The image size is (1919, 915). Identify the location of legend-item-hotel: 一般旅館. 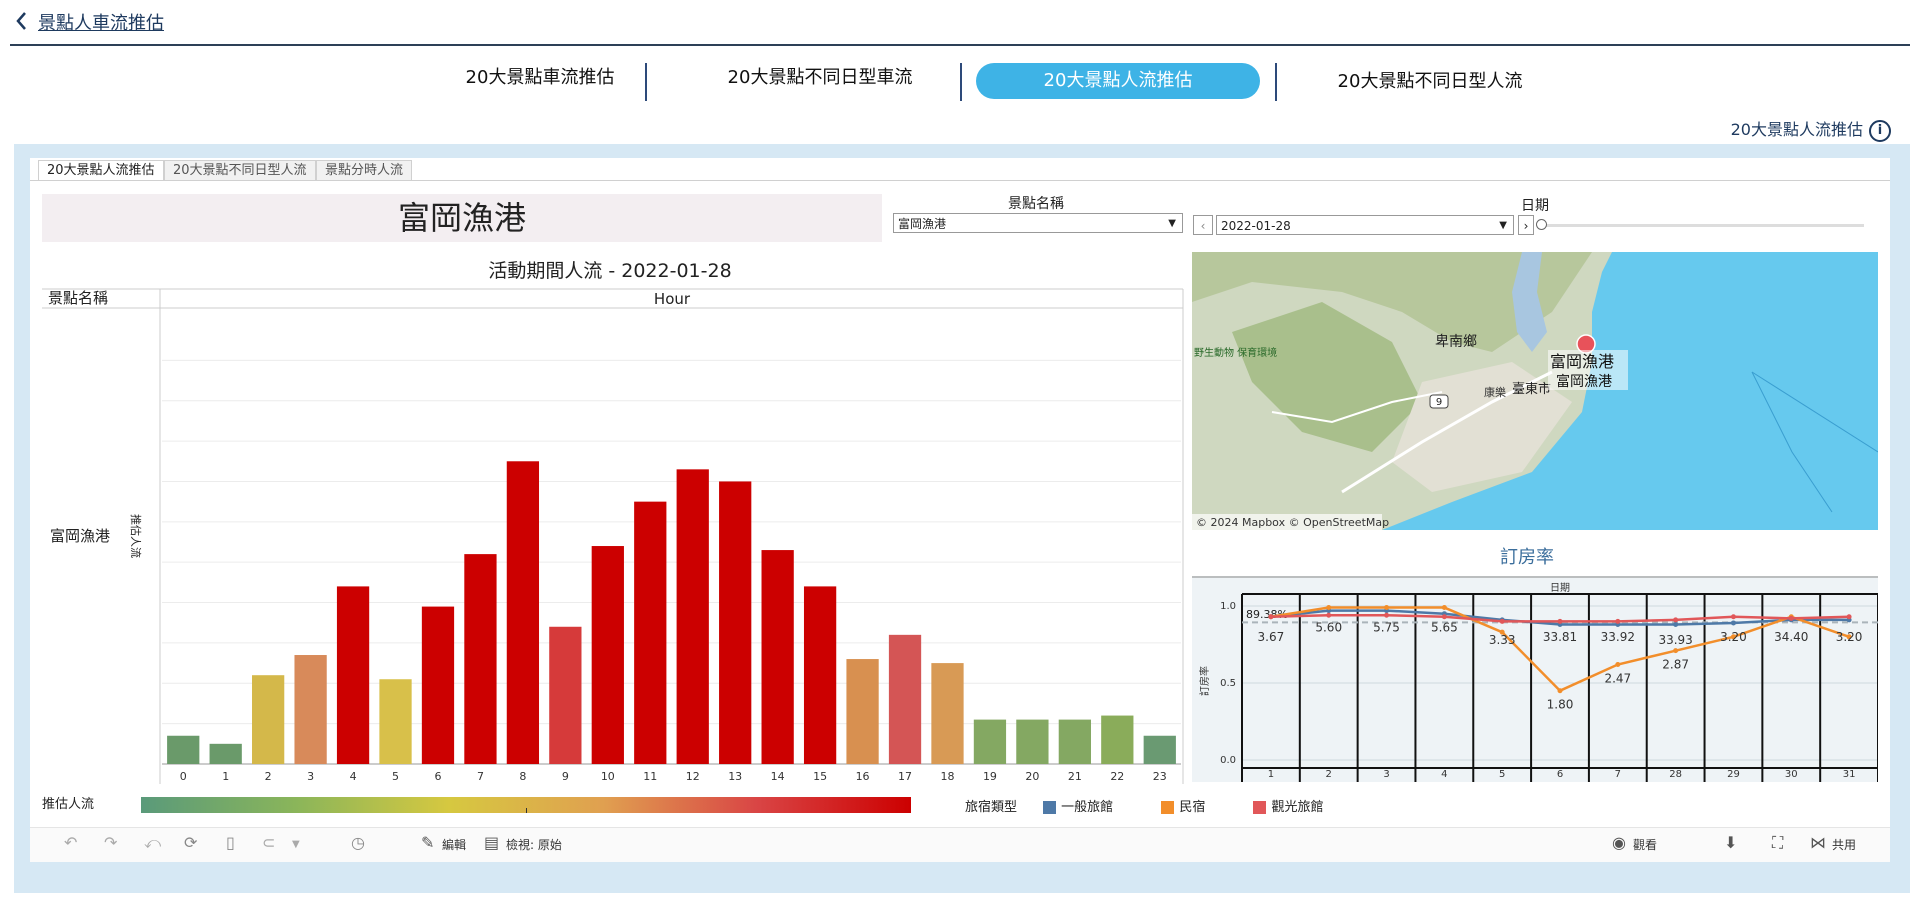
(1078, 807).